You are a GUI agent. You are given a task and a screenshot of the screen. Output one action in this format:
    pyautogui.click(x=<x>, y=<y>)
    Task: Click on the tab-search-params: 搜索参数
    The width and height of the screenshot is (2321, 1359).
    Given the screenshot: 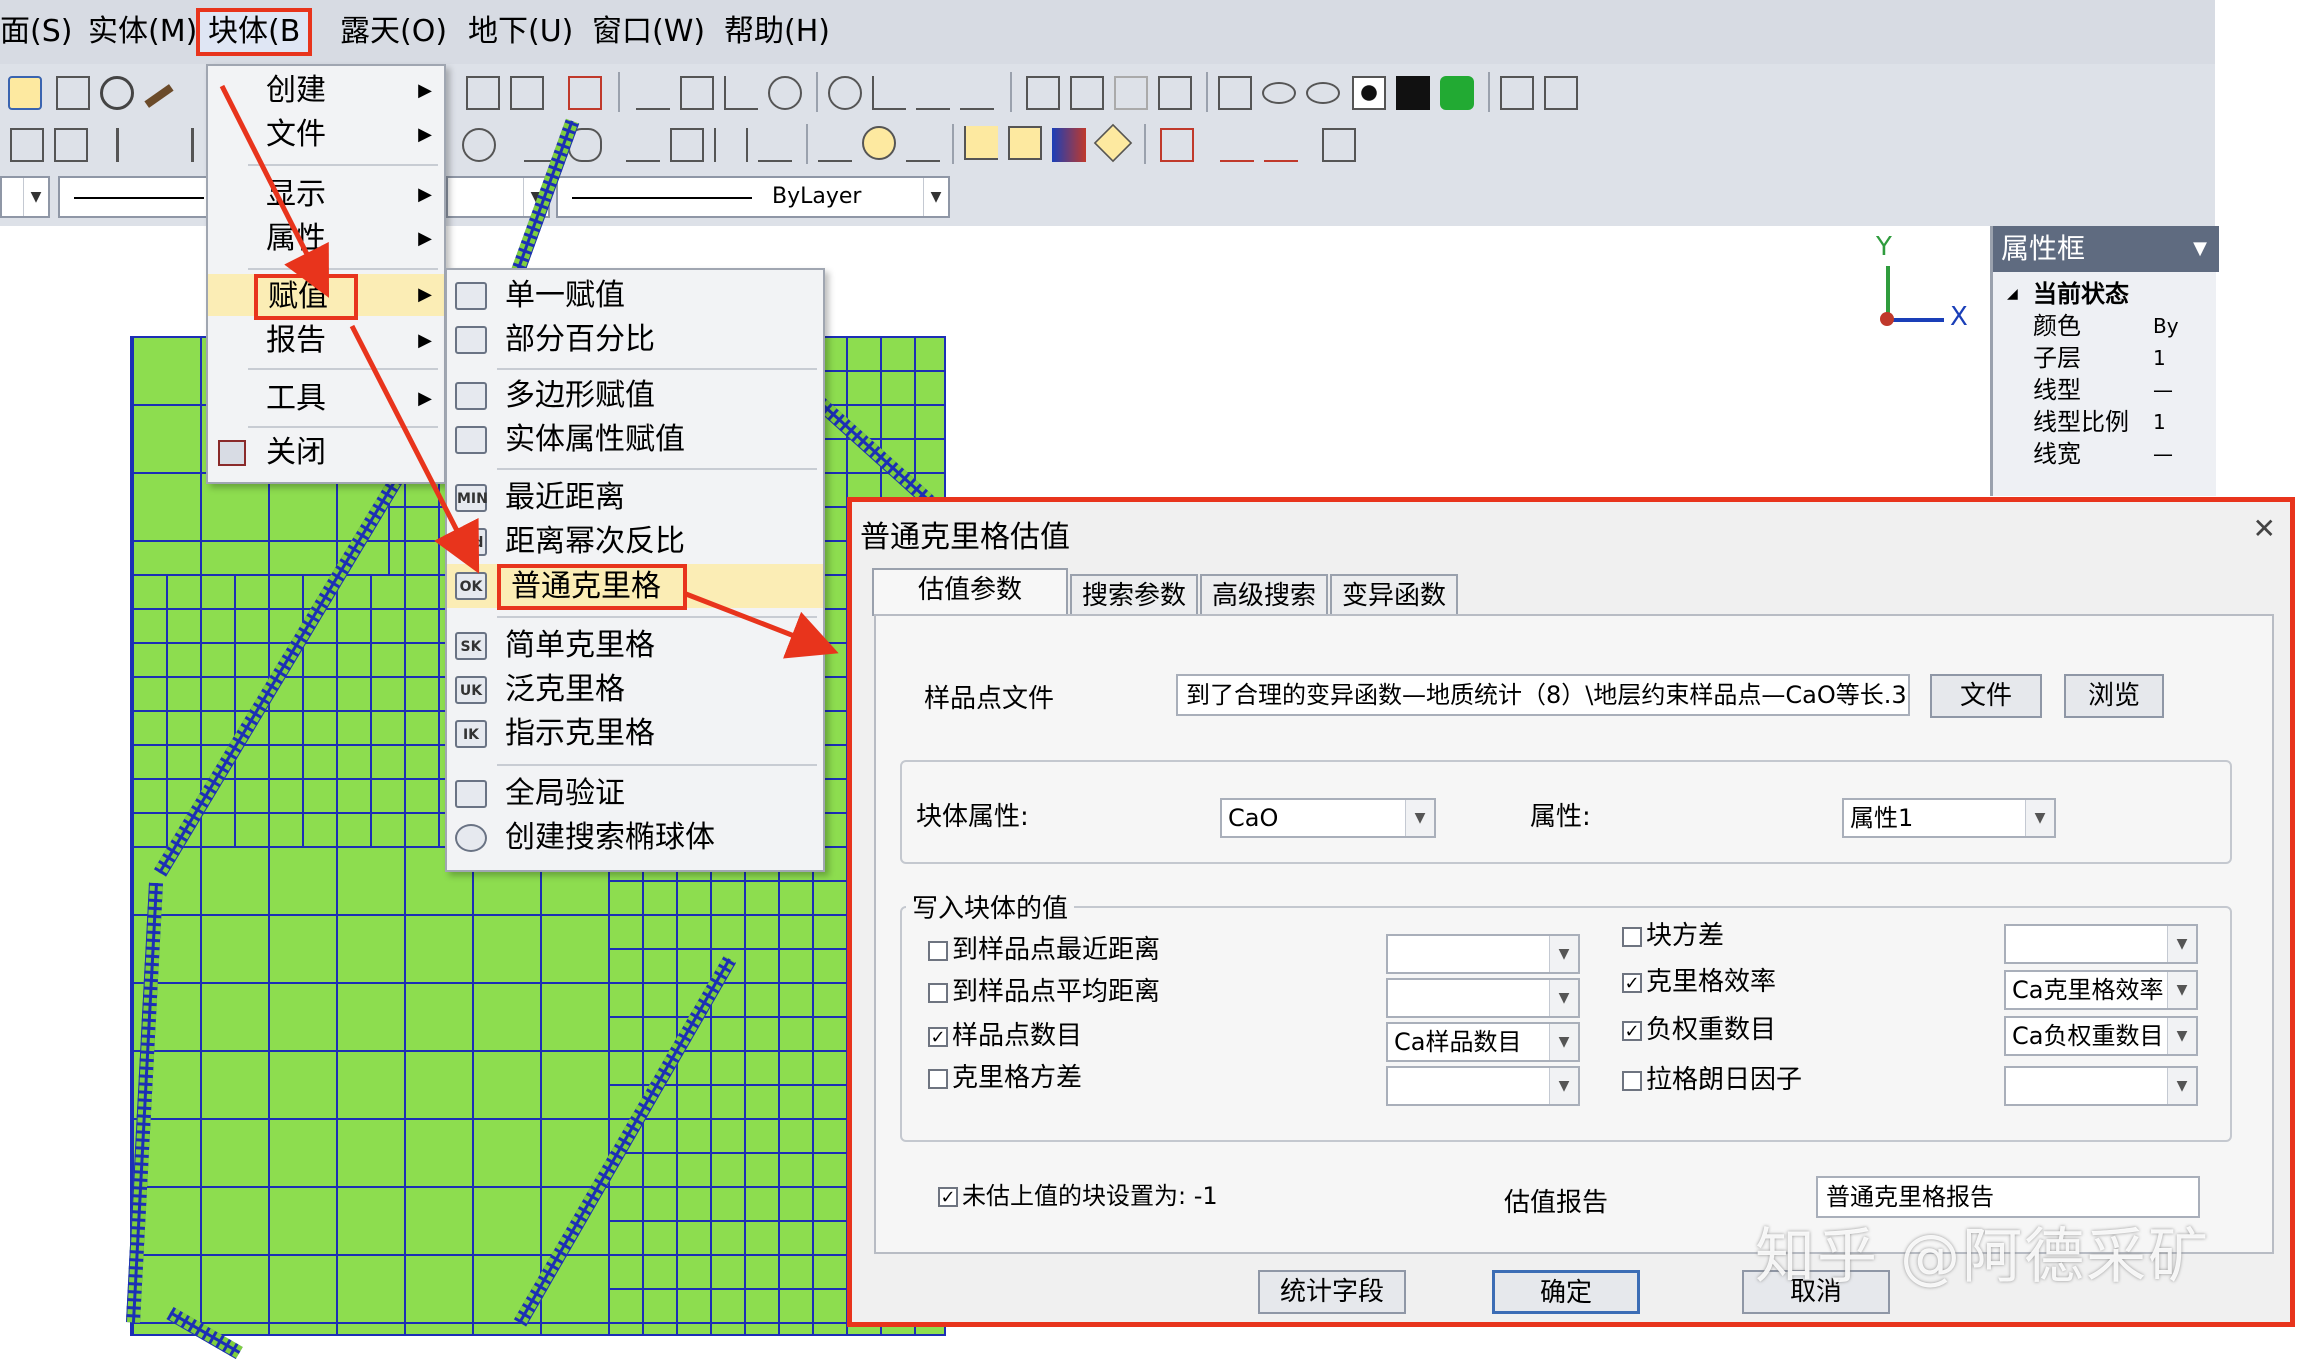 What is the action you would take?
    pyautogui.click(x=1134, y=595)
    